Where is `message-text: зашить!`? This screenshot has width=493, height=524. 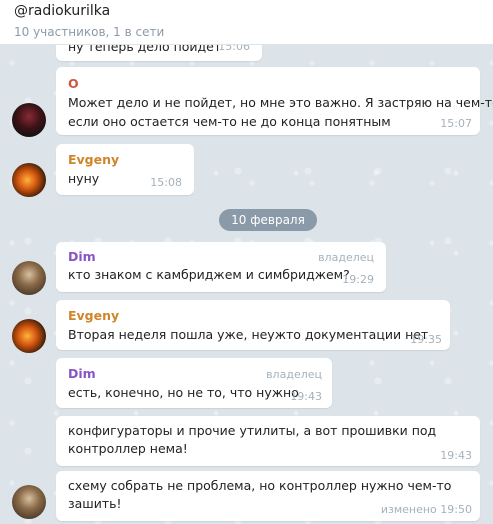
message-text: зашить! is located at coordinates (95, 503).